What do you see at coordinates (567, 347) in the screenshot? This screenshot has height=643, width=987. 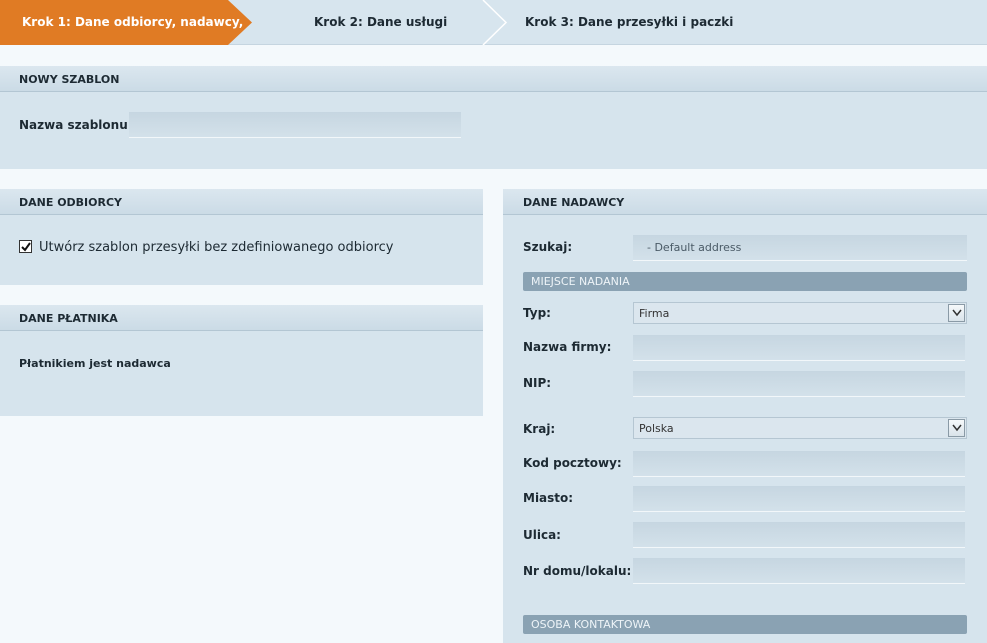 I see `company-name-label: Nazwa firmy:` at bounding box center [567, 347].